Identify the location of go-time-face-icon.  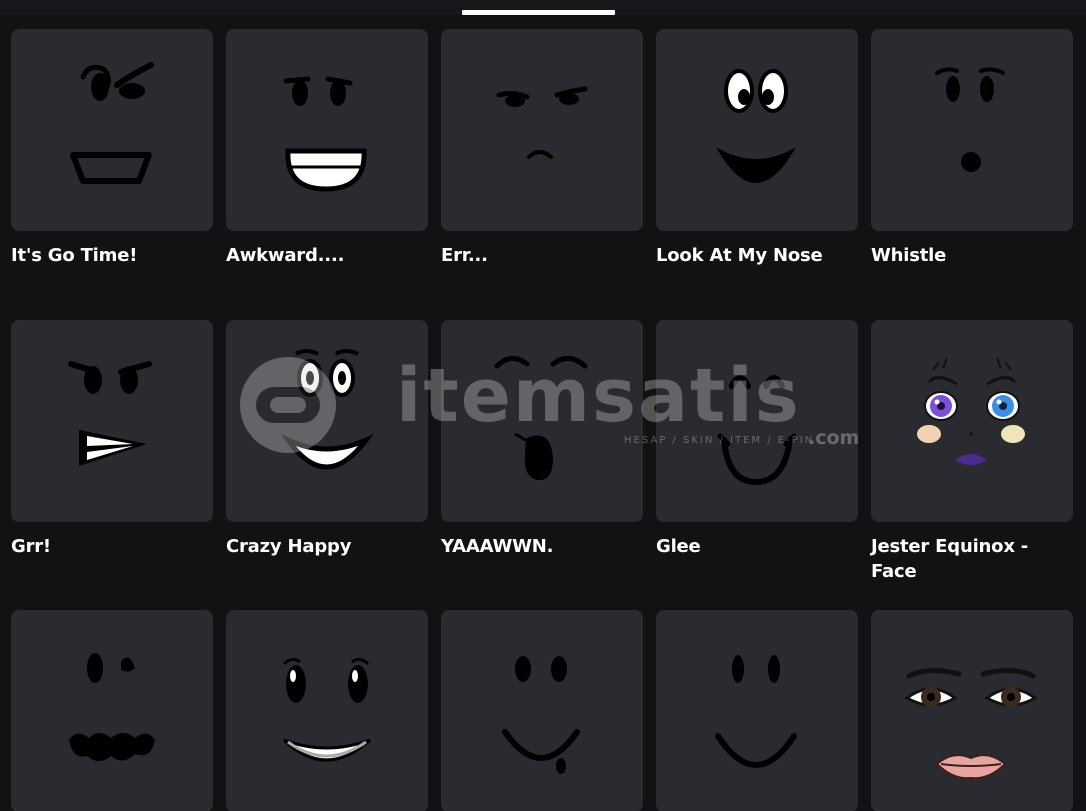
(112, 123).